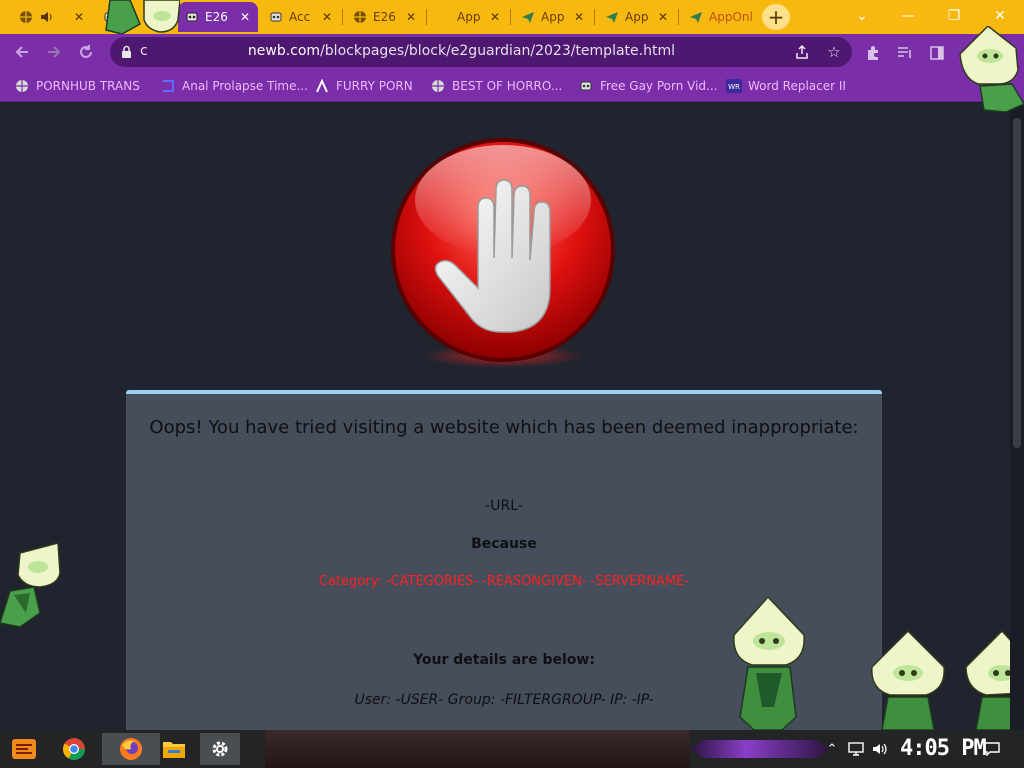  What do you see at coordinates (444, 17) in the screenshot?
I see `blank-icon` at bounding box center [444, 17].